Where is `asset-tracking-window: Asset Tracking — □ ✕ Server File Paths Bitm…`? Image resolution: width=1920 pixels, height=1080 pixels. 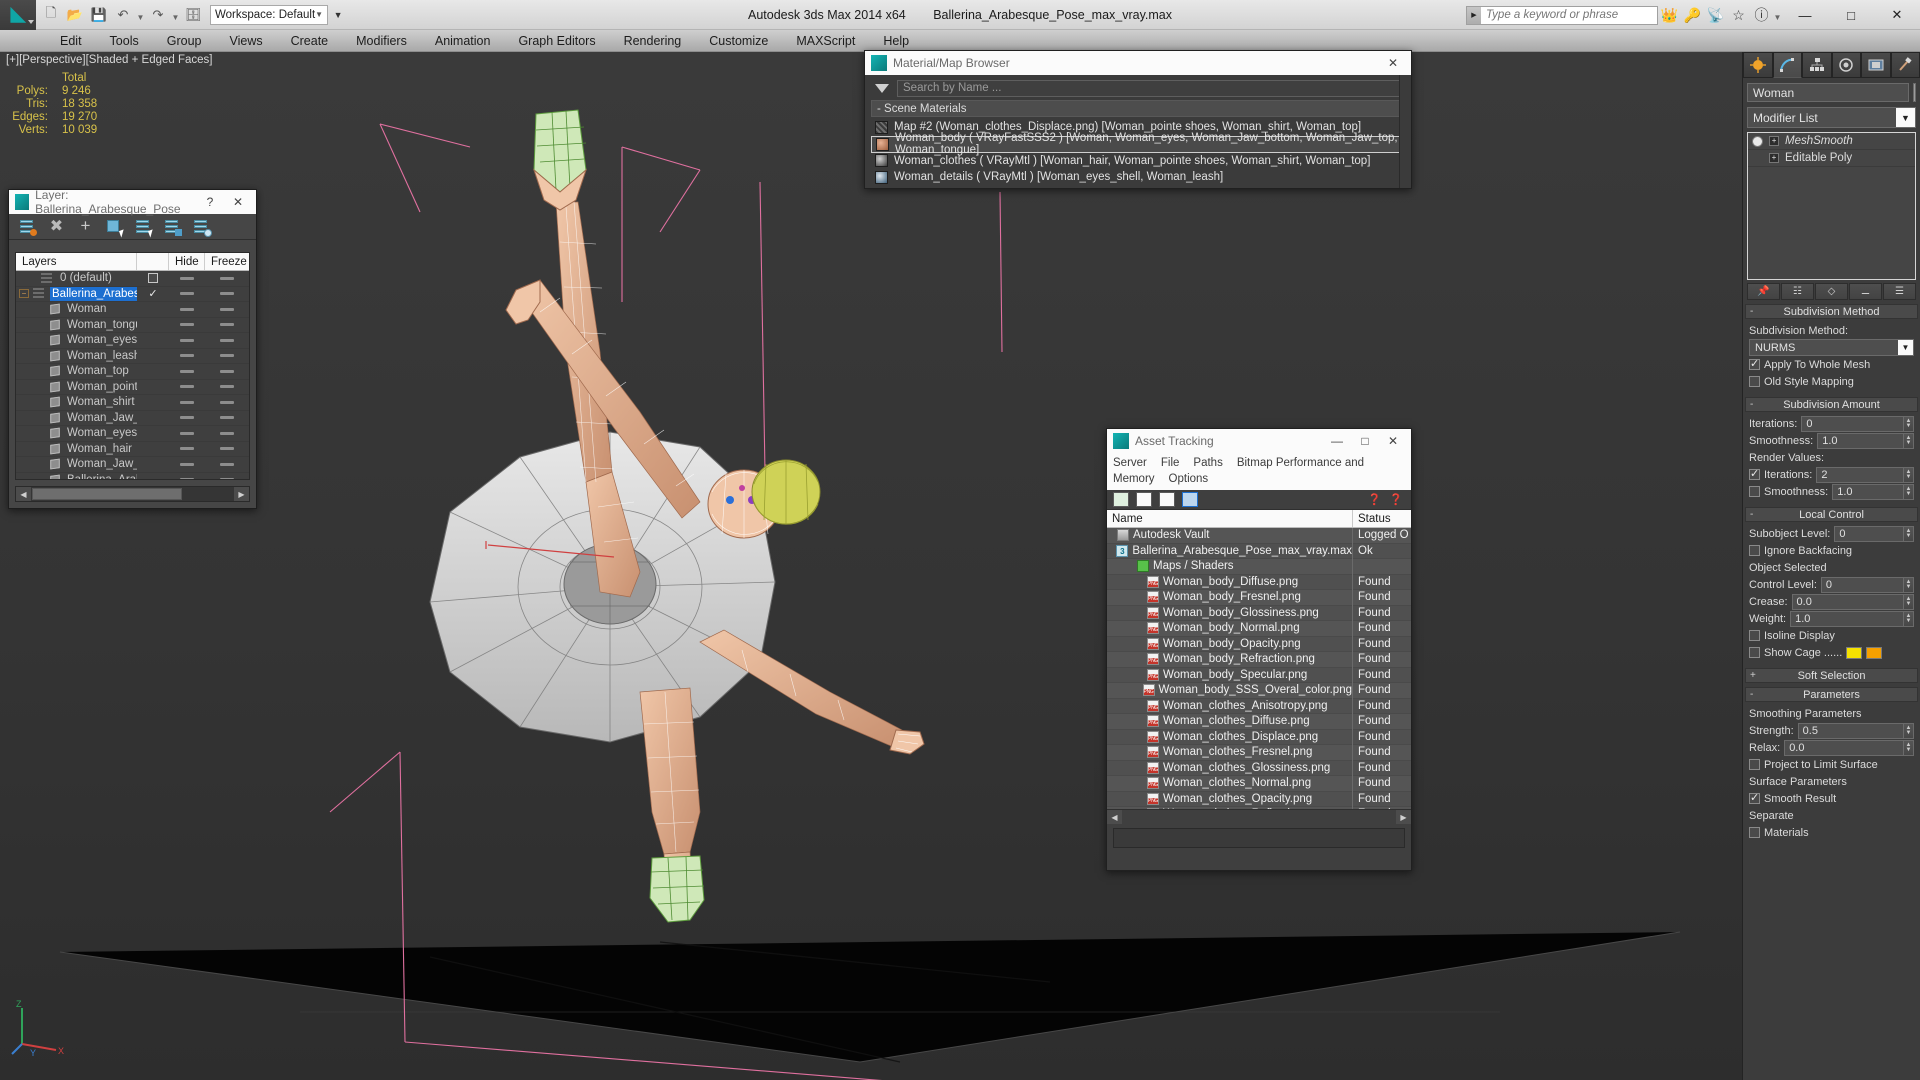
asset-tracking-window: Asset Tracking — □ ✕ Server File Paths Bitm… is located at coordinates (1259, 649).